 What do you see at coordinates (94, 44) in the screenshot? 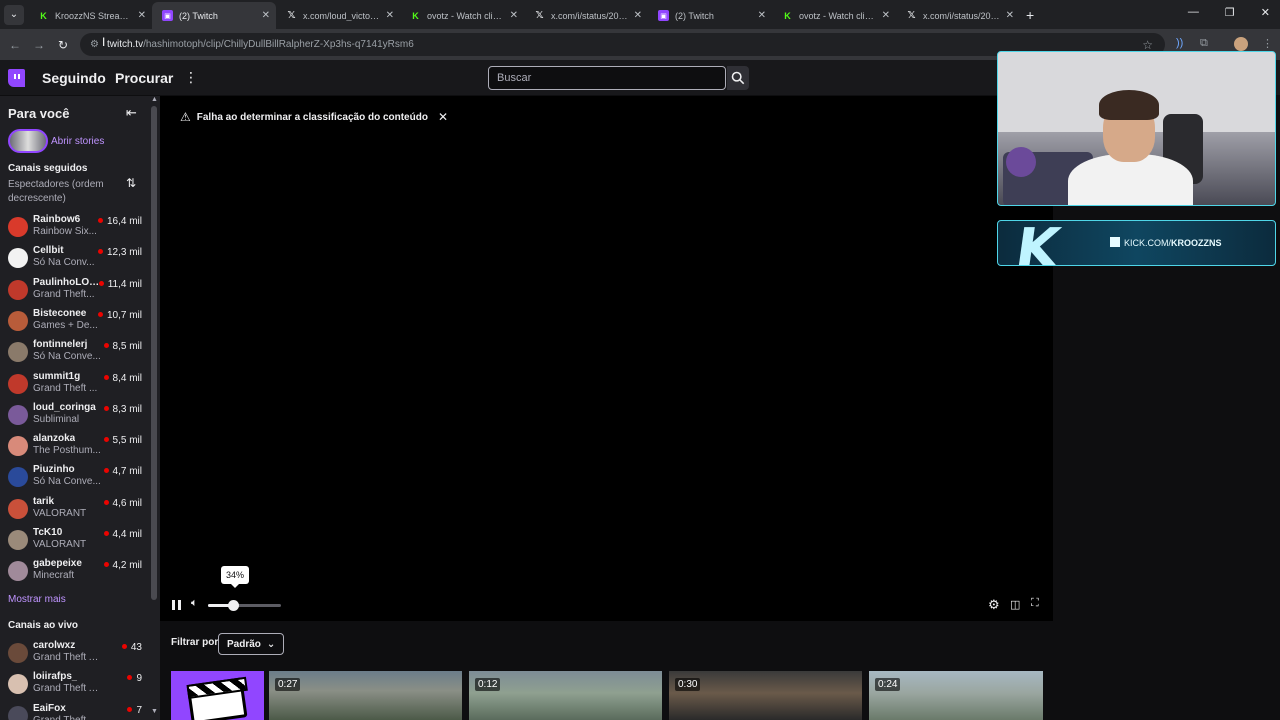
I see `site-info-icon: ⚙` at bounding box center [94, 44].